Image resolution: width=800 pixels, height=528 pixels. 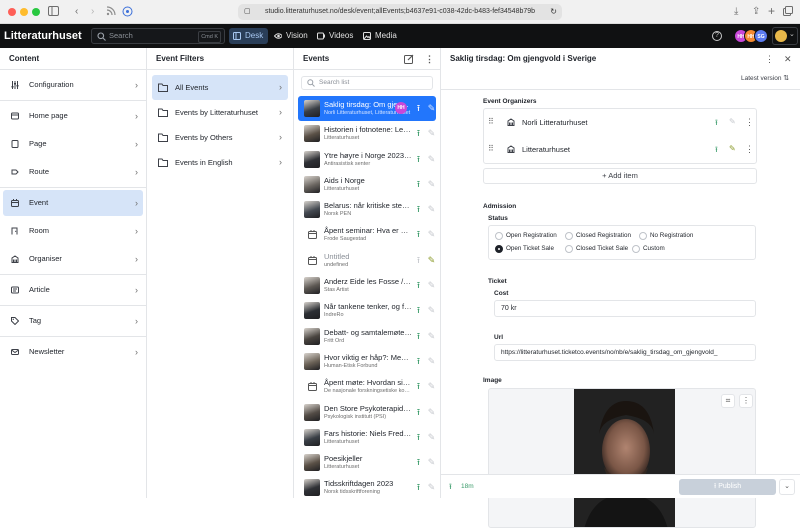 I want to click on divider, so click(x=73, y=274).